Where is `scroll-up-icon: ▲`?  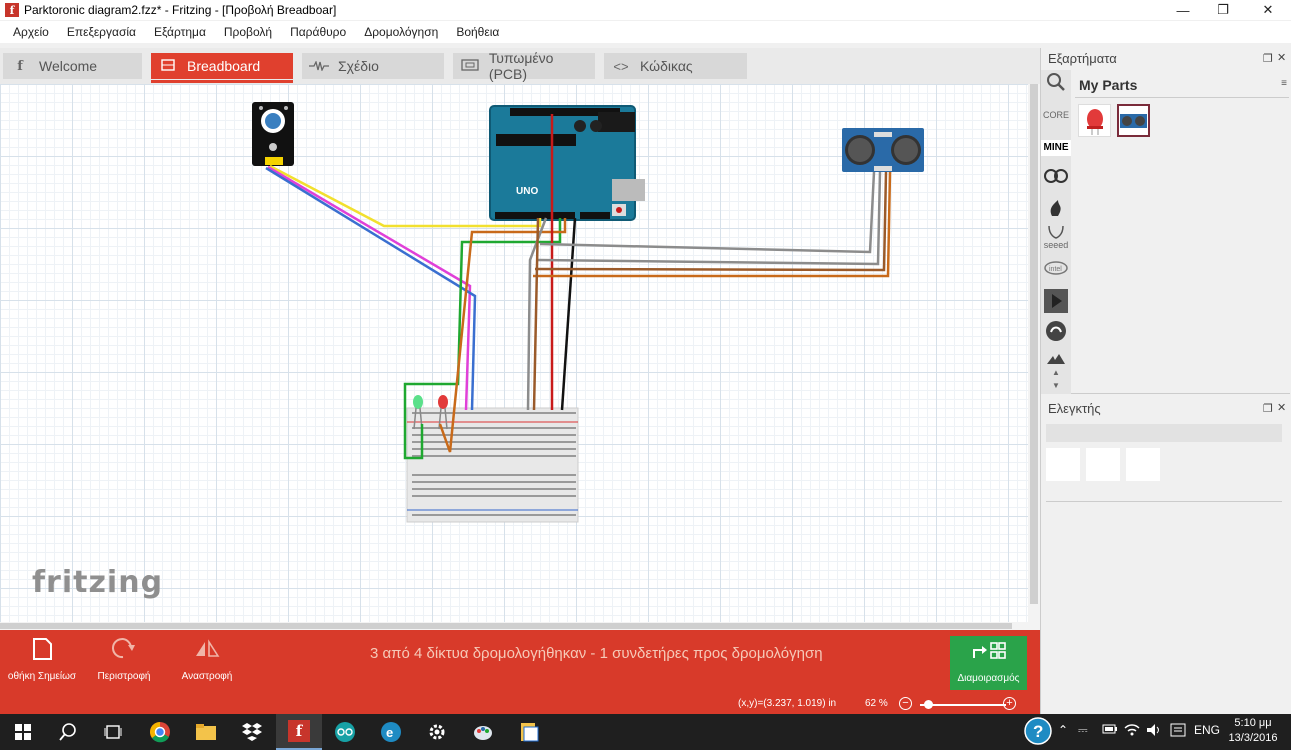
scroll-up-icon: ▲ is located at coordinates (1056, 372).